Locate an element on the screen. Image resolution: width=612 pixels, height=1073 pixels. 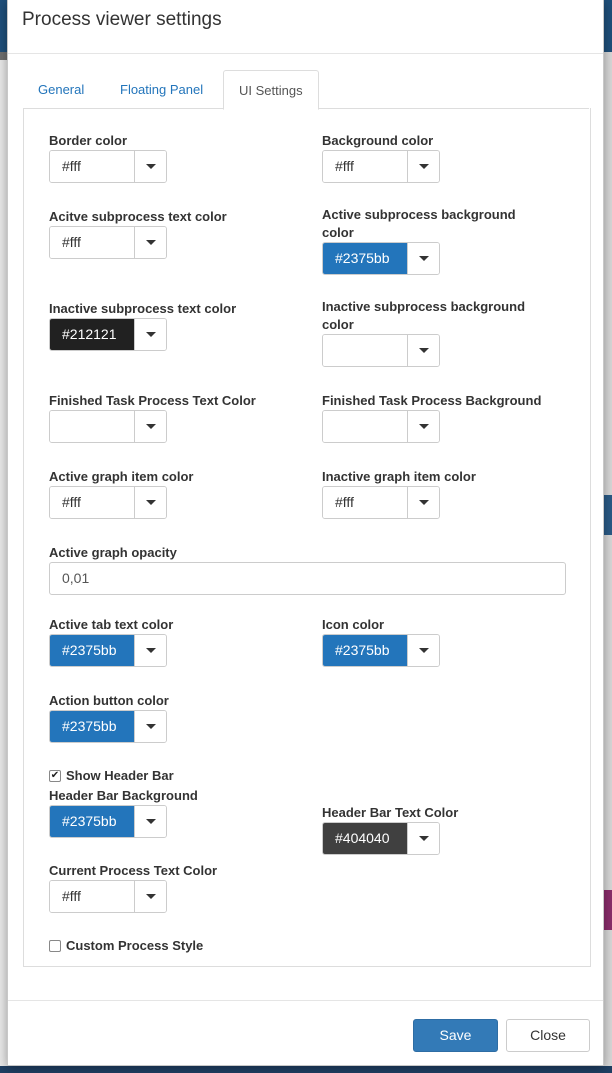
icon-color-value: #2375bb is located at coordinates (365, 650).